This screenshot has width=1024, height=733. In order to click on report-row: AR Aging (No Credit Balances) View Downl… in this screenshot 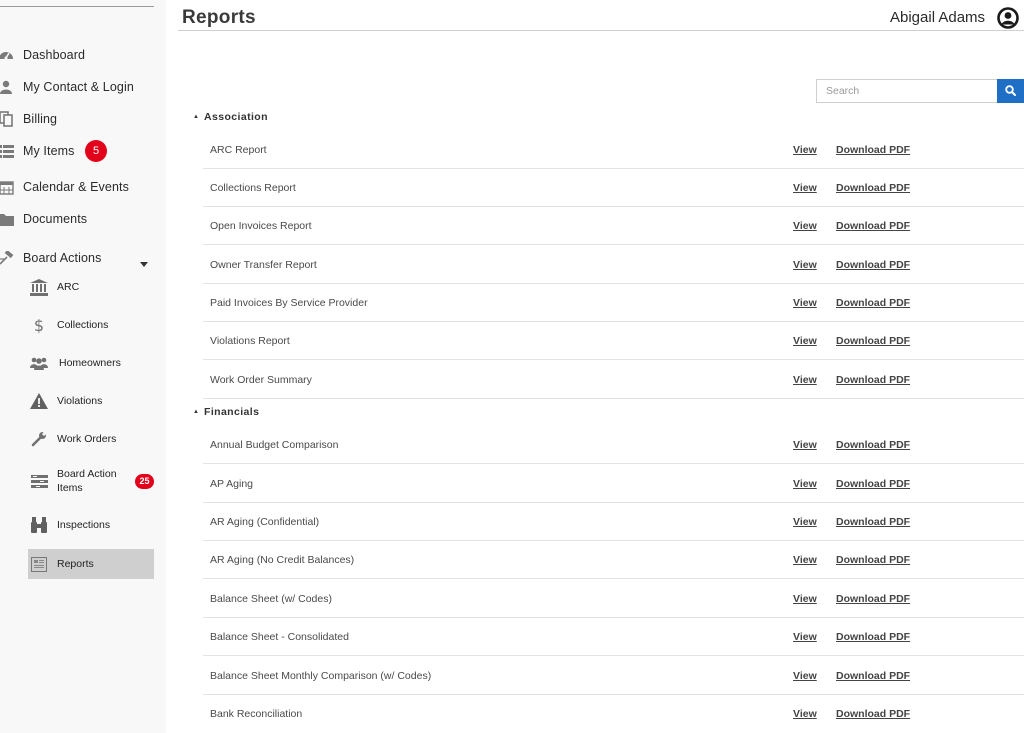, I will do `click(613, 560)`.